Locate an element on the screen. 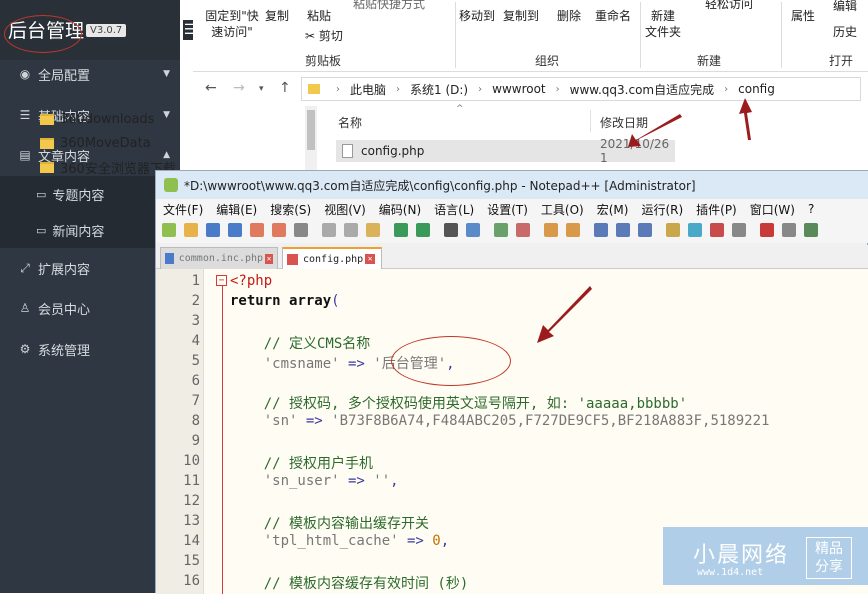 The image size is (868, 594). arrow-to-cmsname-icon is located at coordinates (564, 314).